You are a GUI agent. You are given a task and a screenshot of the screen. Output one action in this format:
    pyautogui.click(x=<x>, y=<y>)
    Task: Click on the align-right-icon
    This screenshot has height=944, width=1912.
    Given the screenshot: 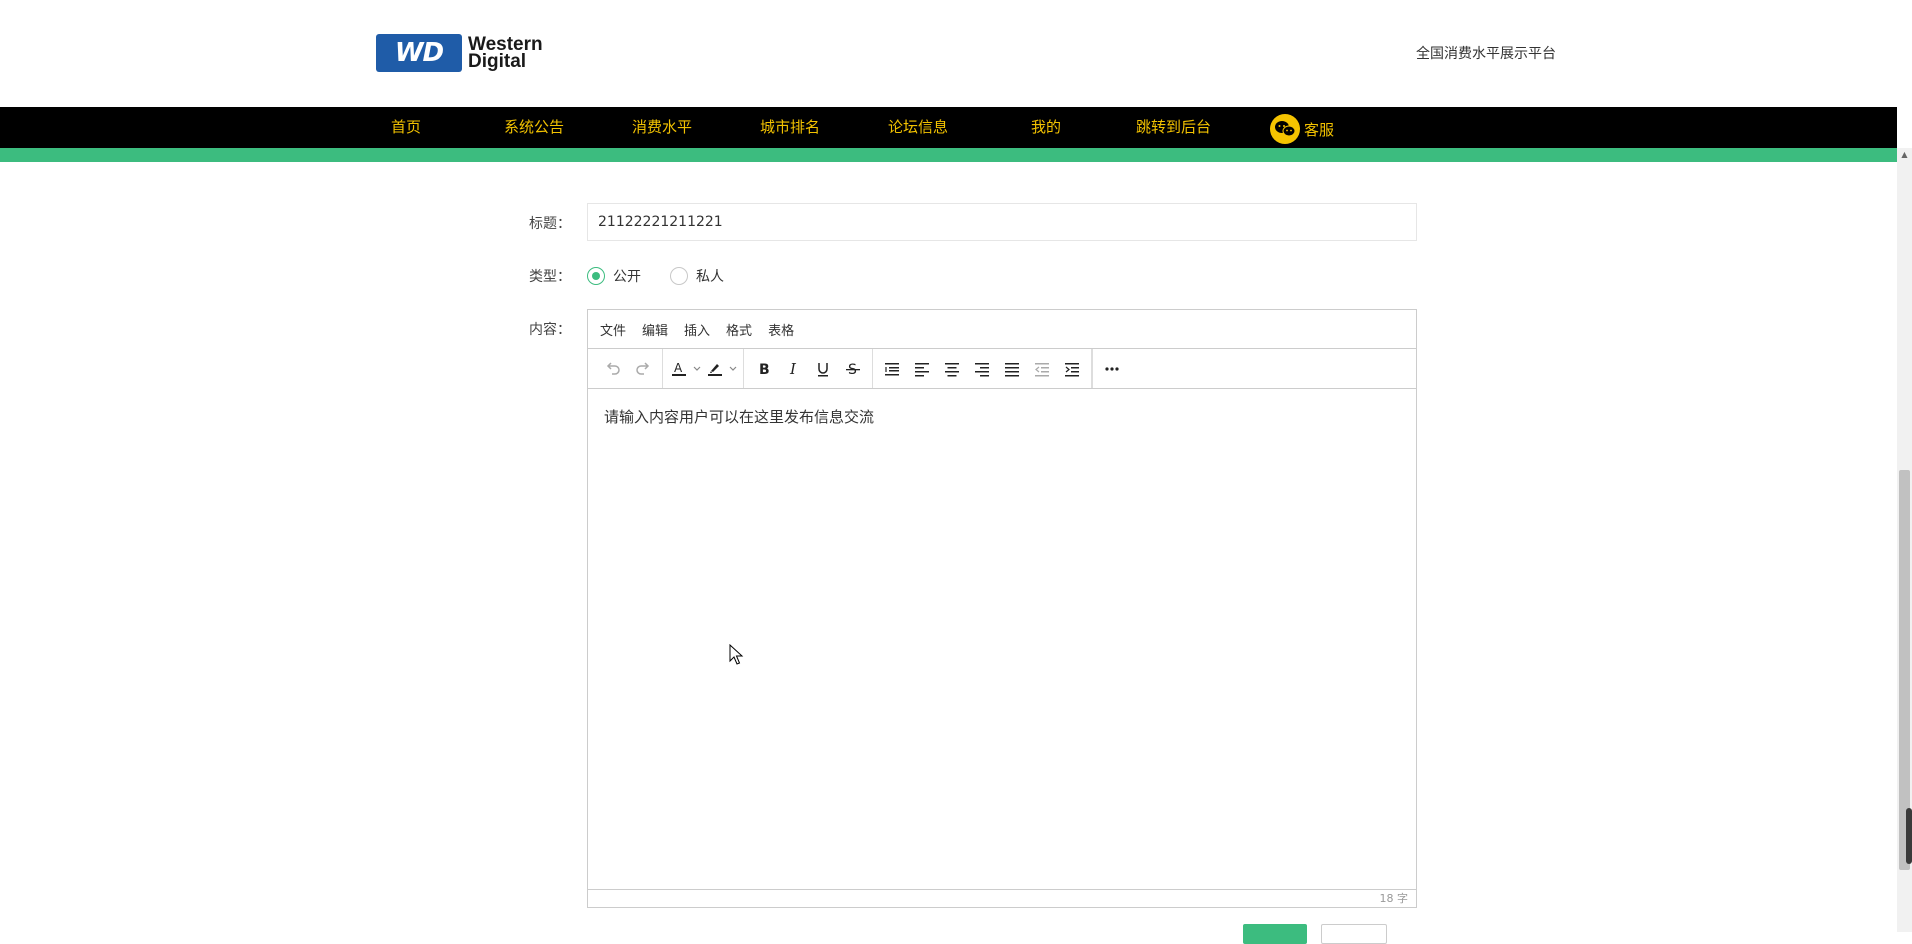 What is the action you would take?
    pyautogui.click(x=982, y=369)
    